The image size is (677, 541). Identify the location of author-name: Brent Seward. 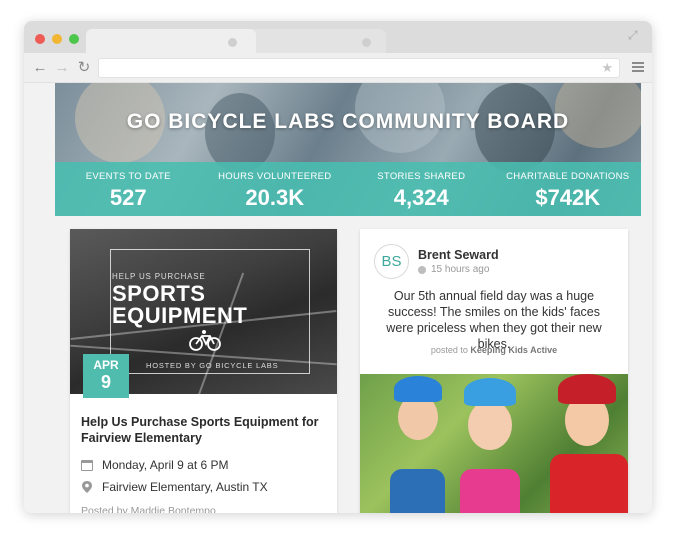
(458, 255).